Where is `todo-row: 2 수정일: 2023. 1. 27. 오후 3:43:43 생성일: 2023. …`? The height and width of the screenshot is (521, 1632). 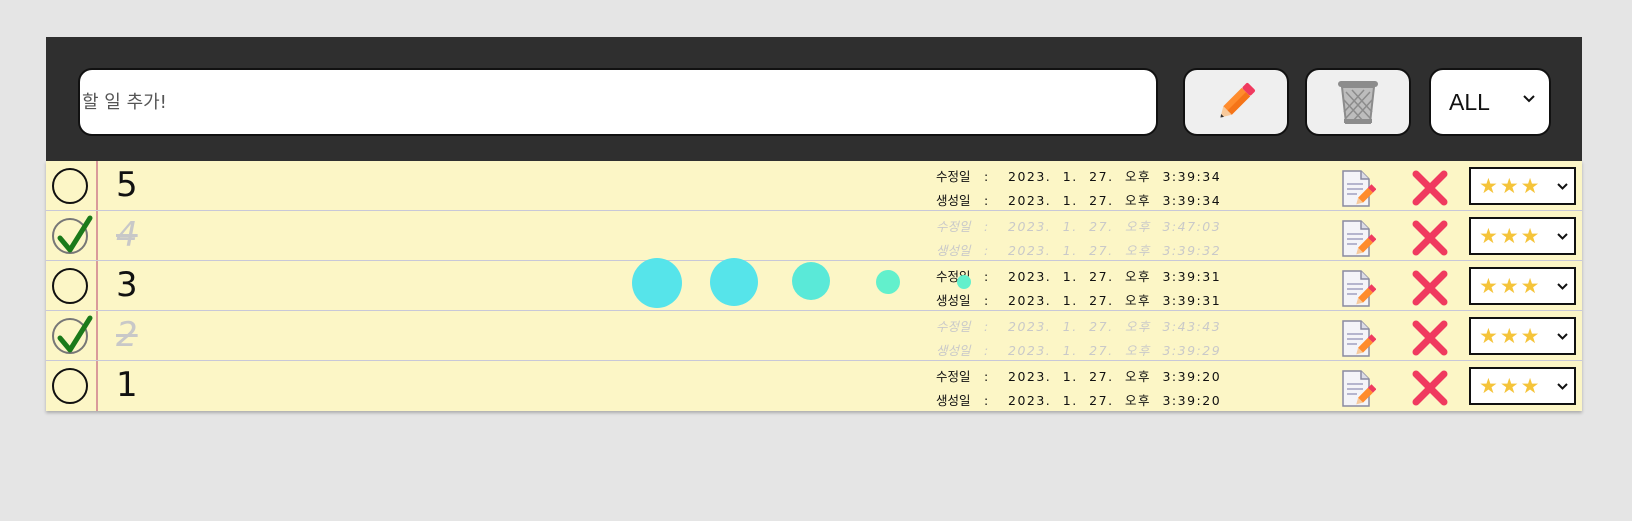
todo-row: 2 수정일: 2023. 1. 27. 오후 3:43:43 생성일: 2023. … is located at coordinates (814, 336).